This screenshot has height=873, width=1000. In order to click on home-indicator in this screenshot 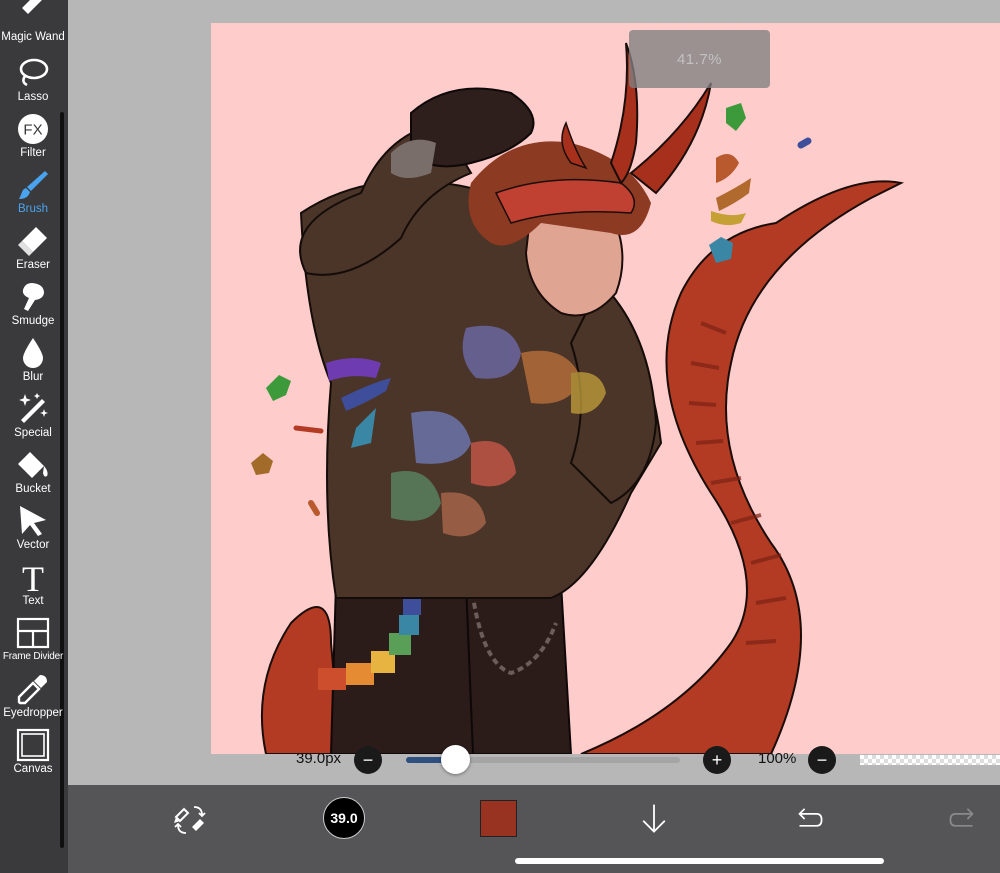, I will do `click(699, 861)`.